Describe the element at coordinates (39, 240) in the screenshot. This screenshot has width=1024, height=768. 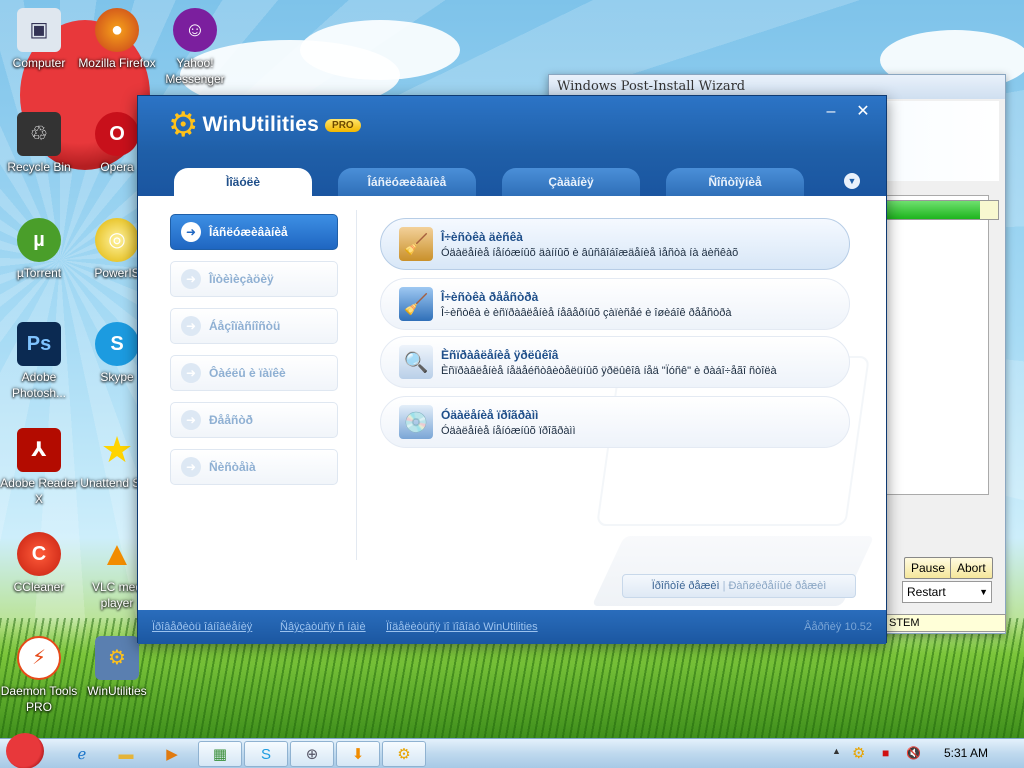
I see `utorrent-icon: µ` at that location.